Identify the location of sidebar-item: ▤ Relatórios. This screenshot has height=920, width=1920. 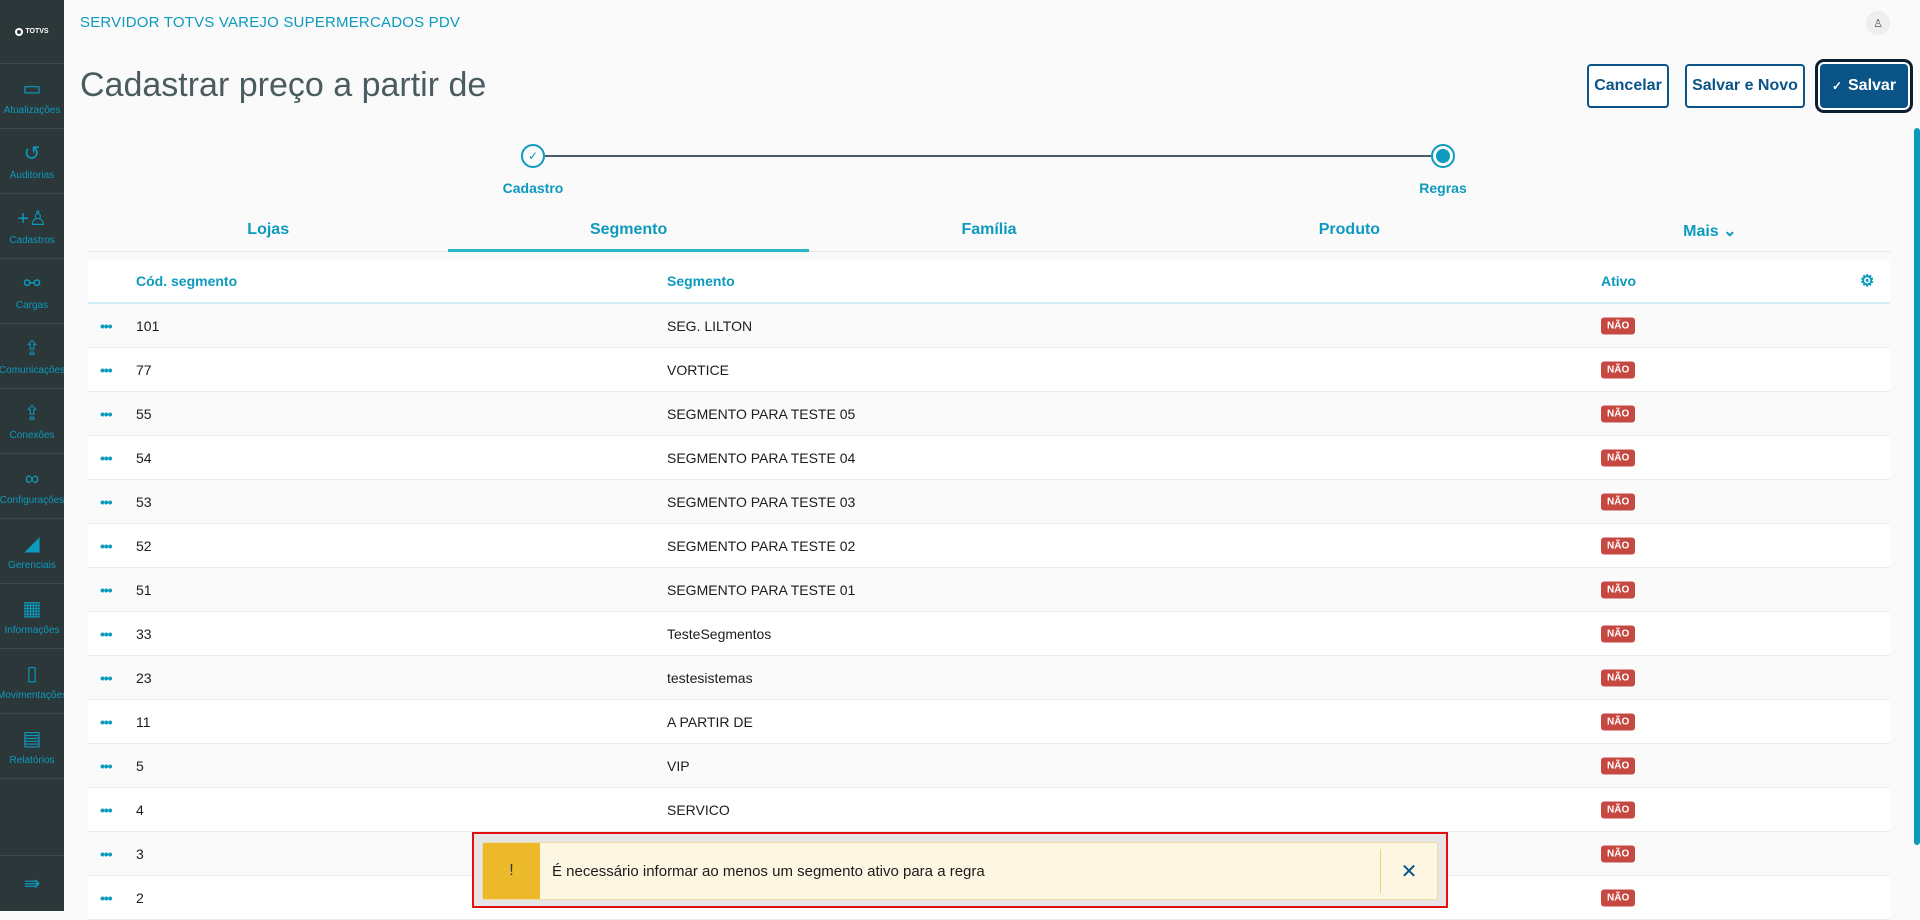
(32, 746).